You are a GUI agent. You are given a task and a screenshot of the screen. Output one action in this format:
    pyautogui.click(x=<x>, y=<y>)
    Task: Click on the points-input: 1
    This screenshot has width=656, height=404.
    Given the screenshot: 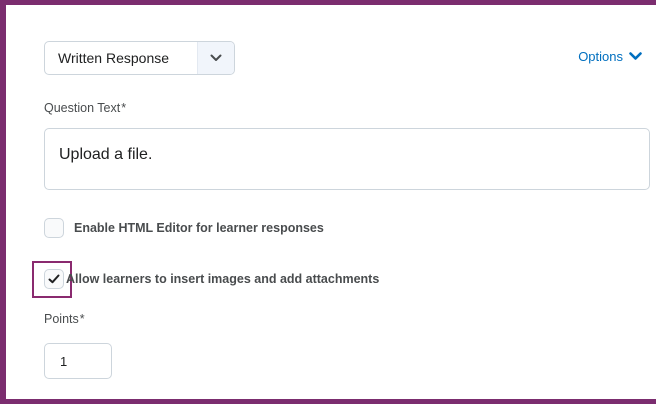 What is the action you would take?
    pyautogui.click(x=78, y=361)
    